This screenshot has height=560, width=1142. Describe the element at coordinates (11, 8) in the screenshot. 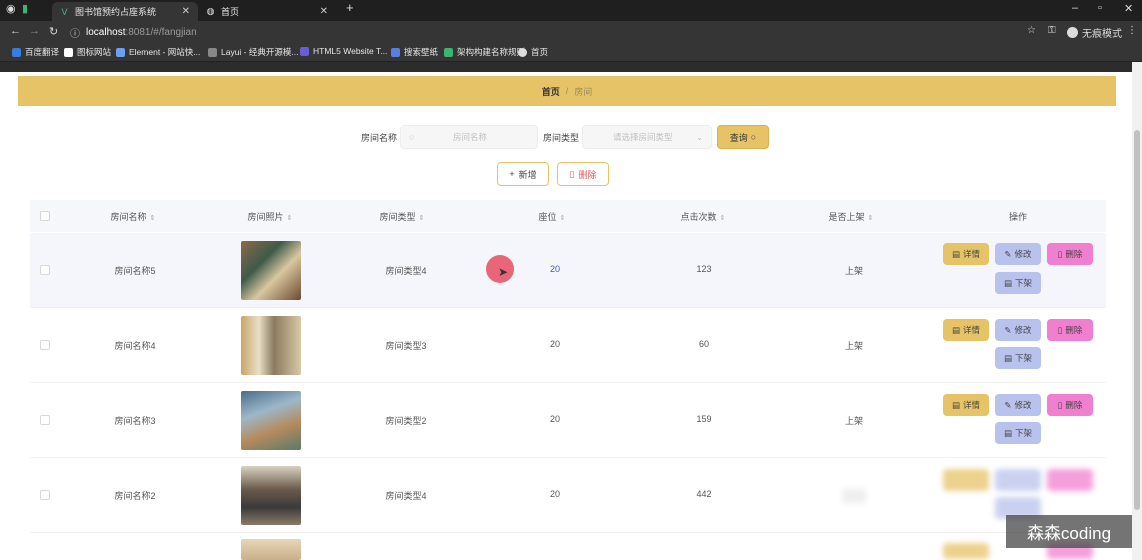

I see `browser-menu-icon: ◉` at that location.